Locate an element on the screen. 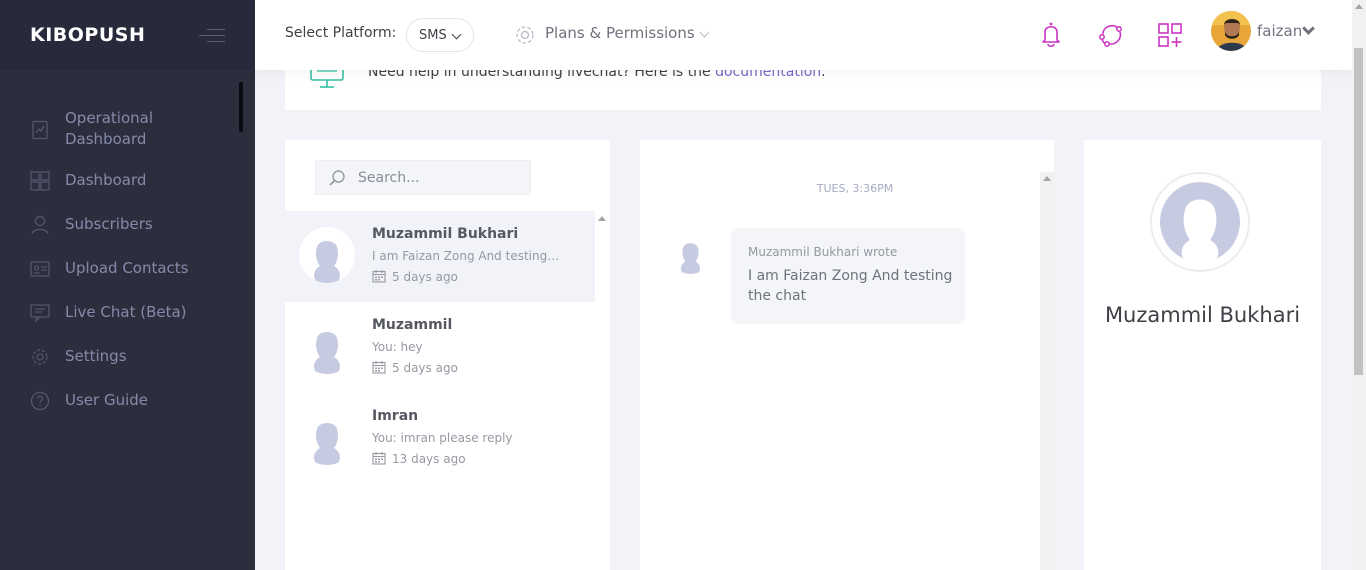 The width and height of the screenshot is (1366, 570). help-icon is located at coordinates (40, 401).